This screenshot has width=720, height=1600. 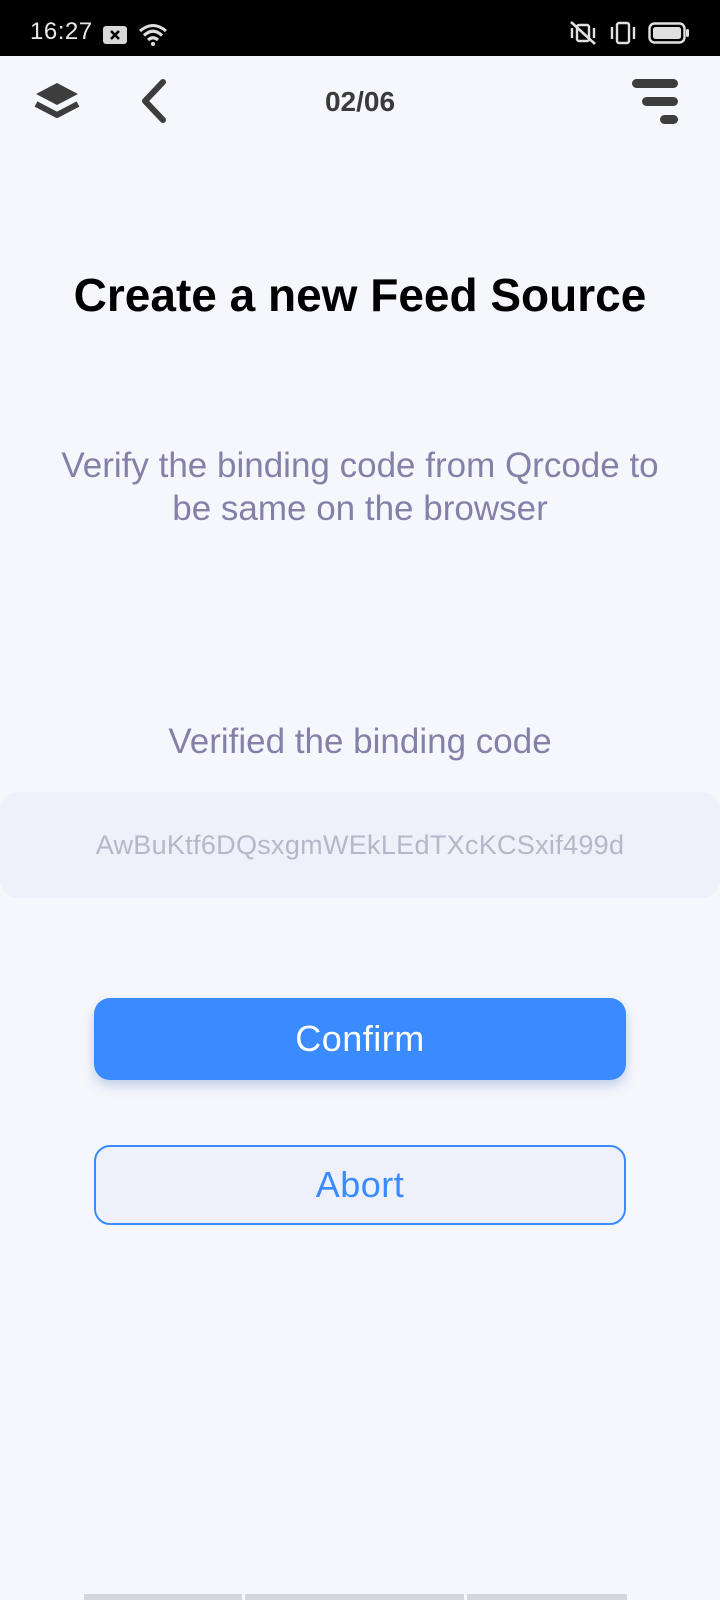 What do you see at coordinates (623, 35) in the screenshot?
I see `vibrate-icon` at bounding box center [623, 35].